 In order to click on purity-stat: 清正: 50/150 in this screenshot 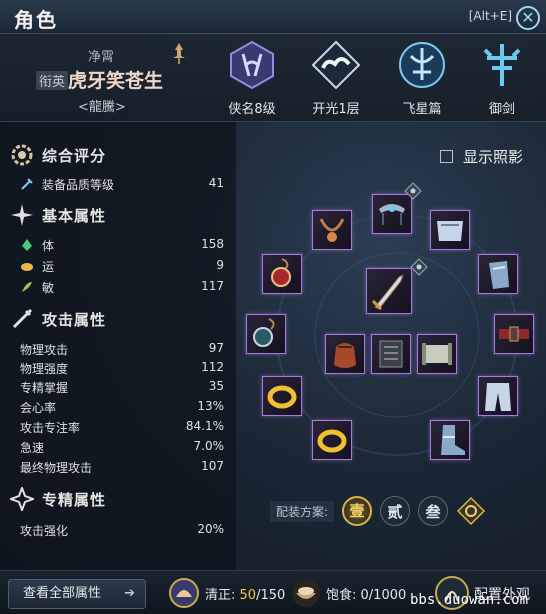, I will do `click(245, 595)`.